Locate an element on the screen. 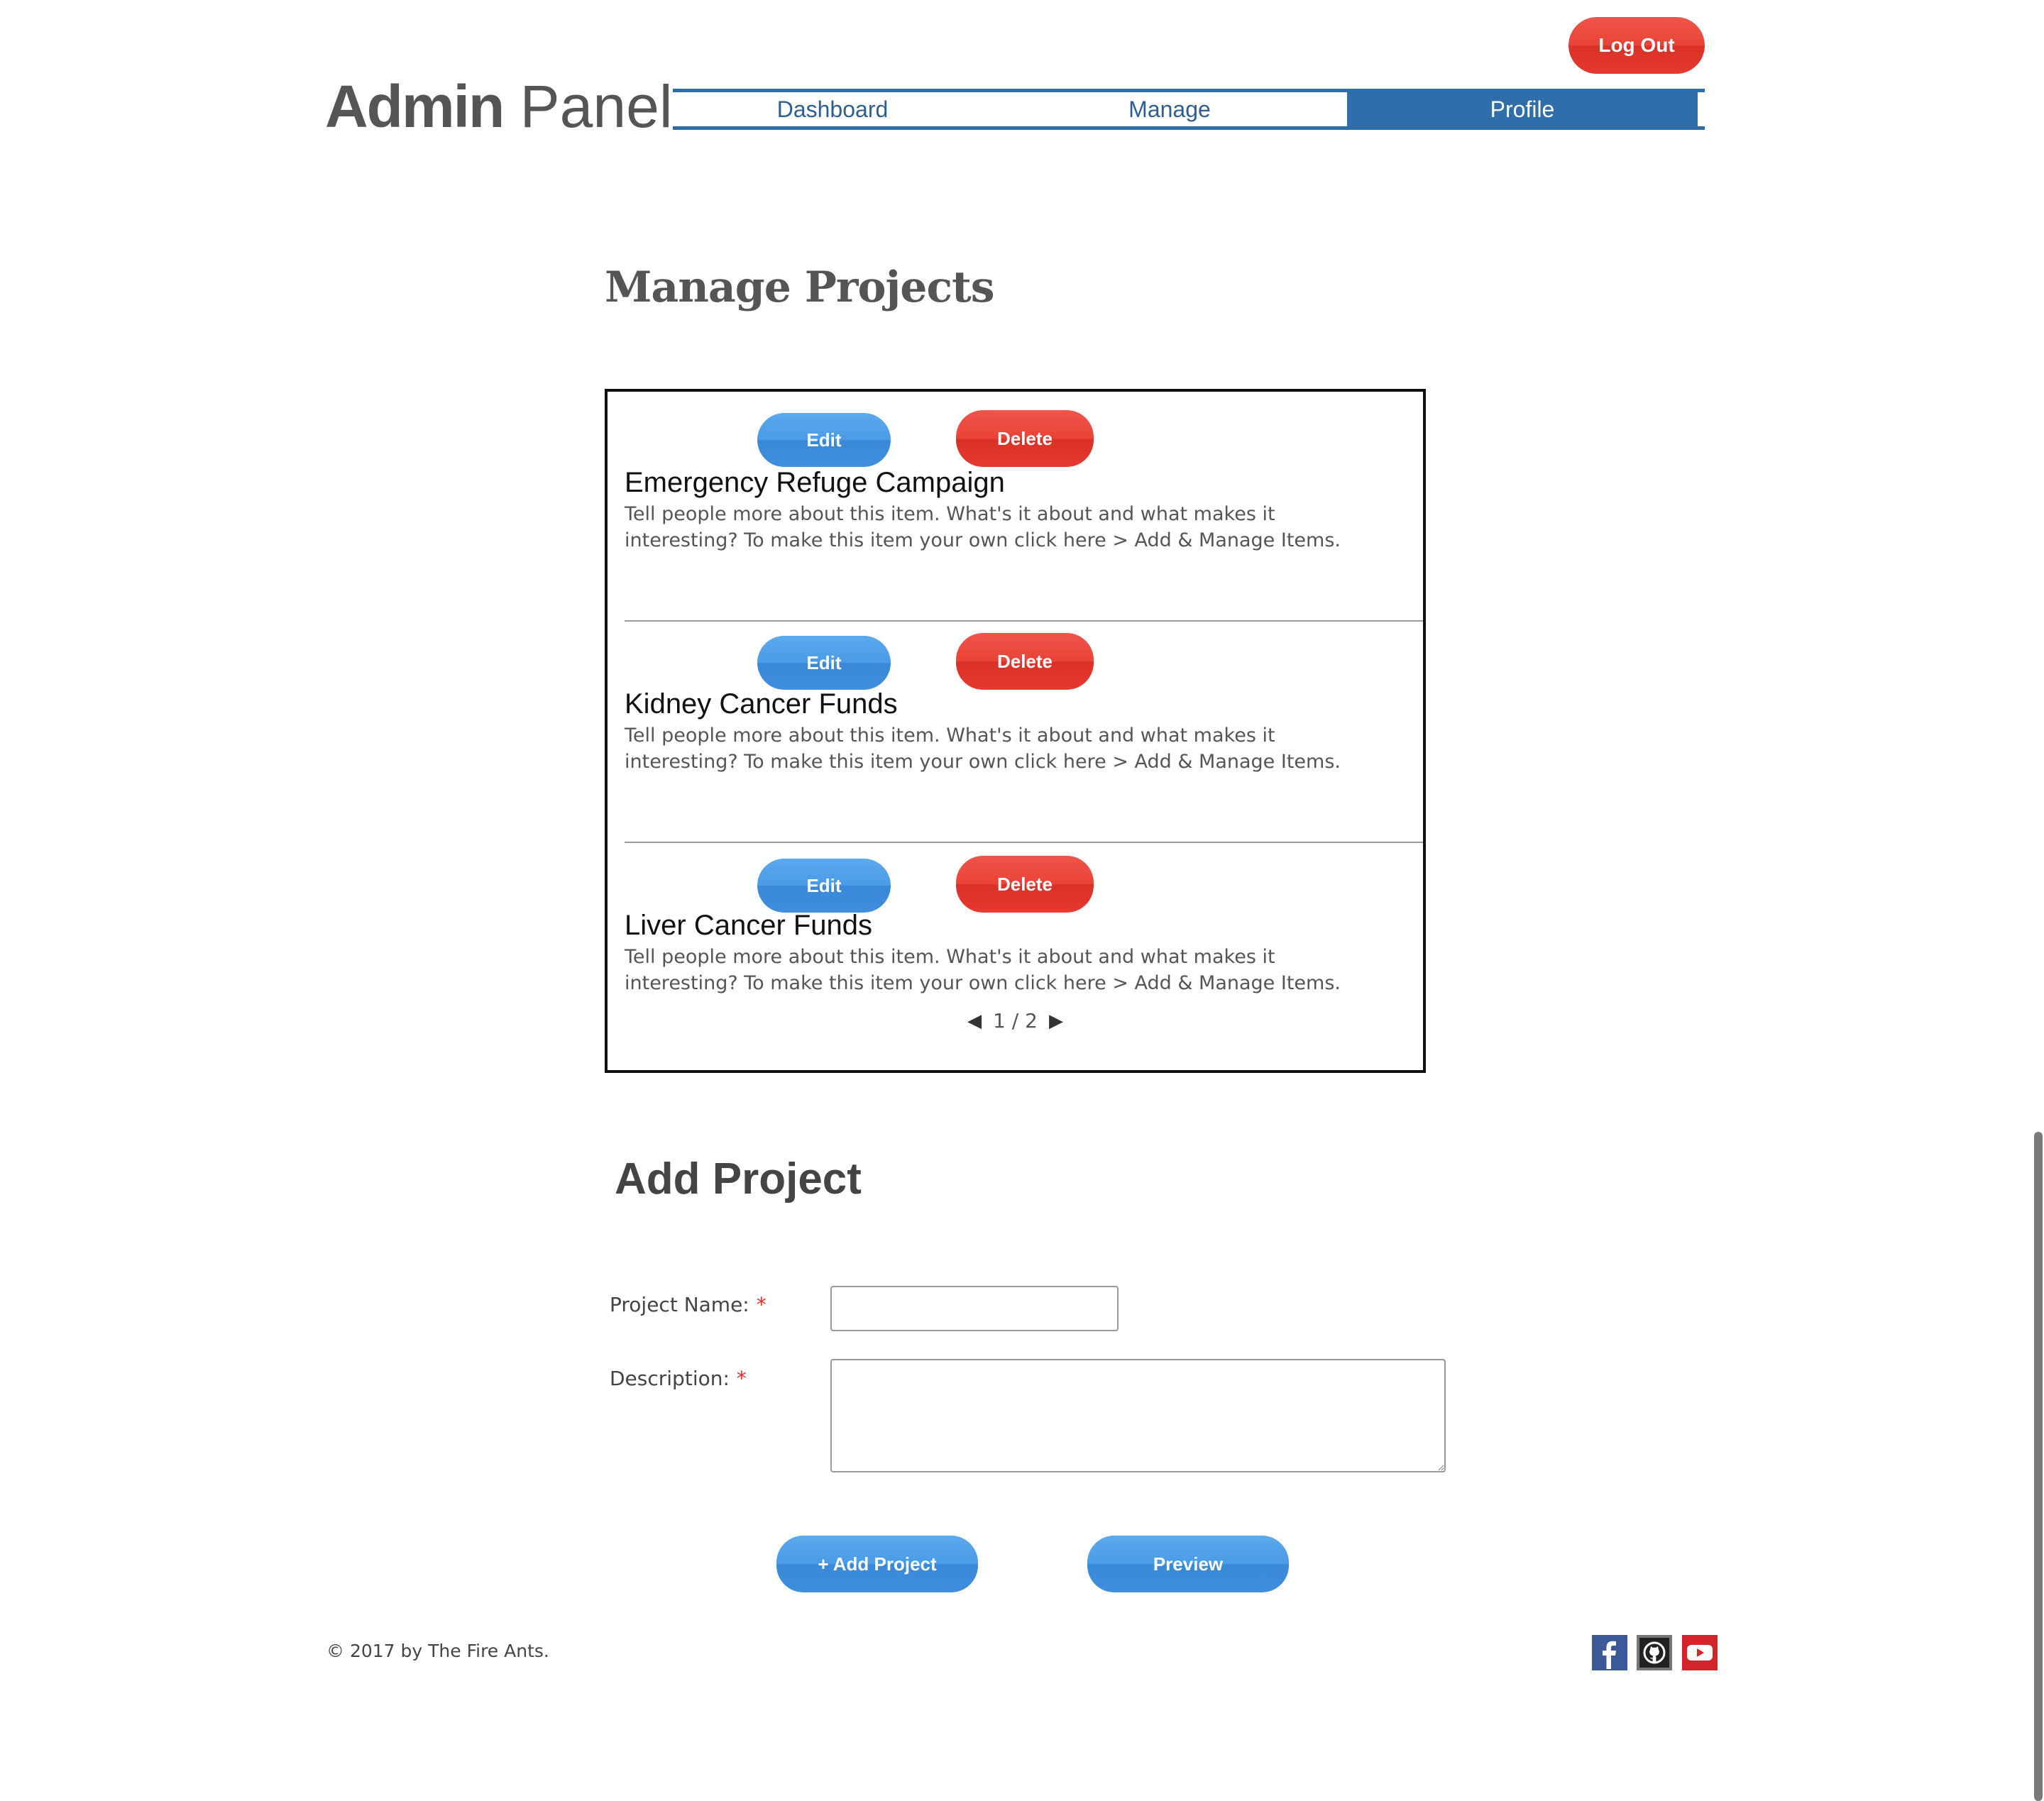 Image resolution: width=2044 pixels, height=1801 pixels. preview-button: Preview is located at coordinates (1188, 1564).